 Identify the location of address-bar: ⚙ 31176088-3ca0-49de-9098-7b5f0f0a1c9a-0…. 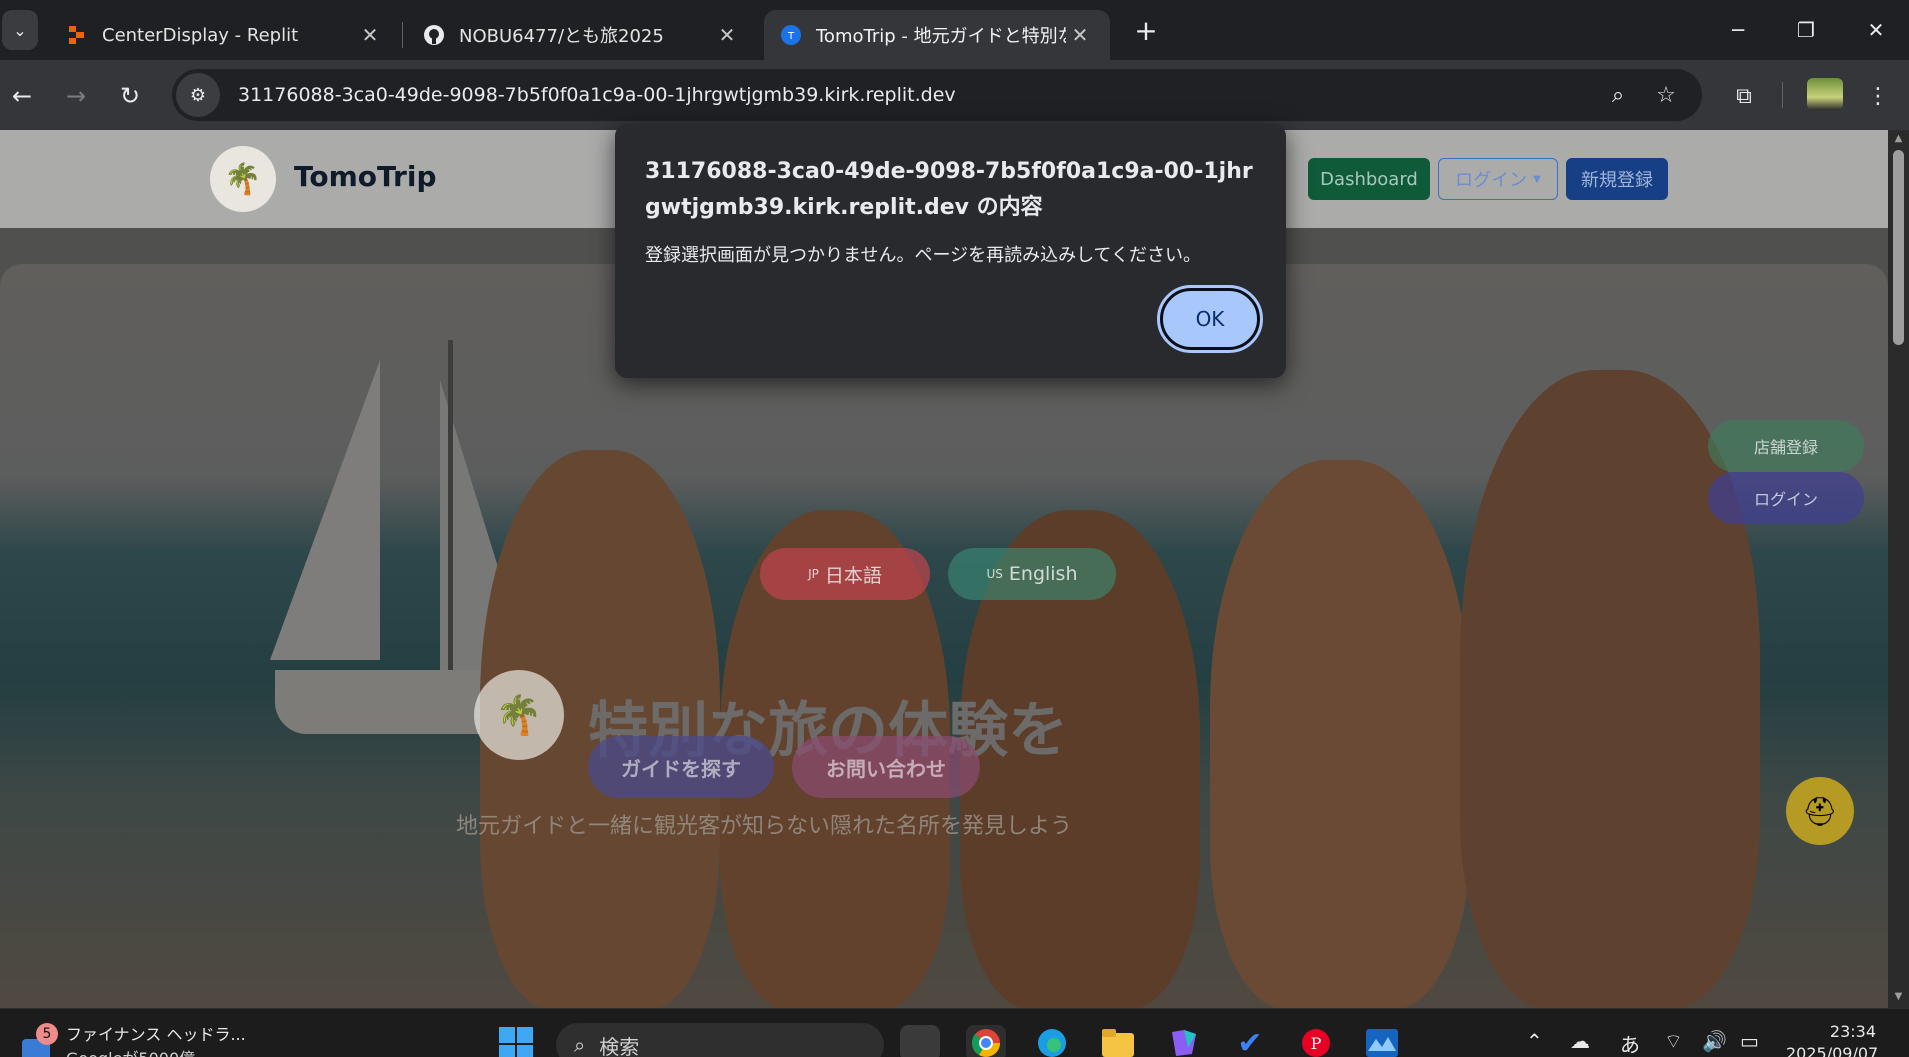
(937, 95).